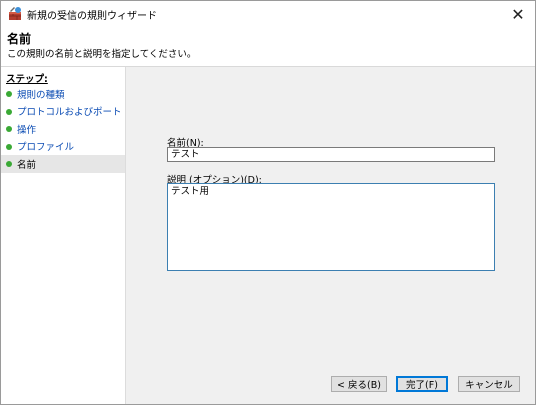  Describe the element at coordinates (46, 148) in the screenshot. I see `step-label: プロファイル` at that location.